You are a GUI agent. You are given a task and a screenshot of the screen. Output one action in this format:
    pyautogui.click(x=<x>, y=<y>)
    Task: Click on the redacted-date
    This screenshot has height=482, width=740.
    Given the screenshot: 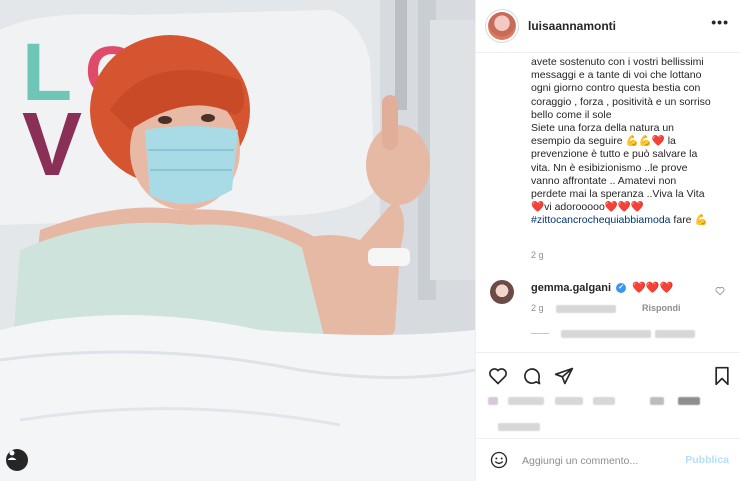 What is the action you would take?
    pyautogui.click(x=519, y=426)
    